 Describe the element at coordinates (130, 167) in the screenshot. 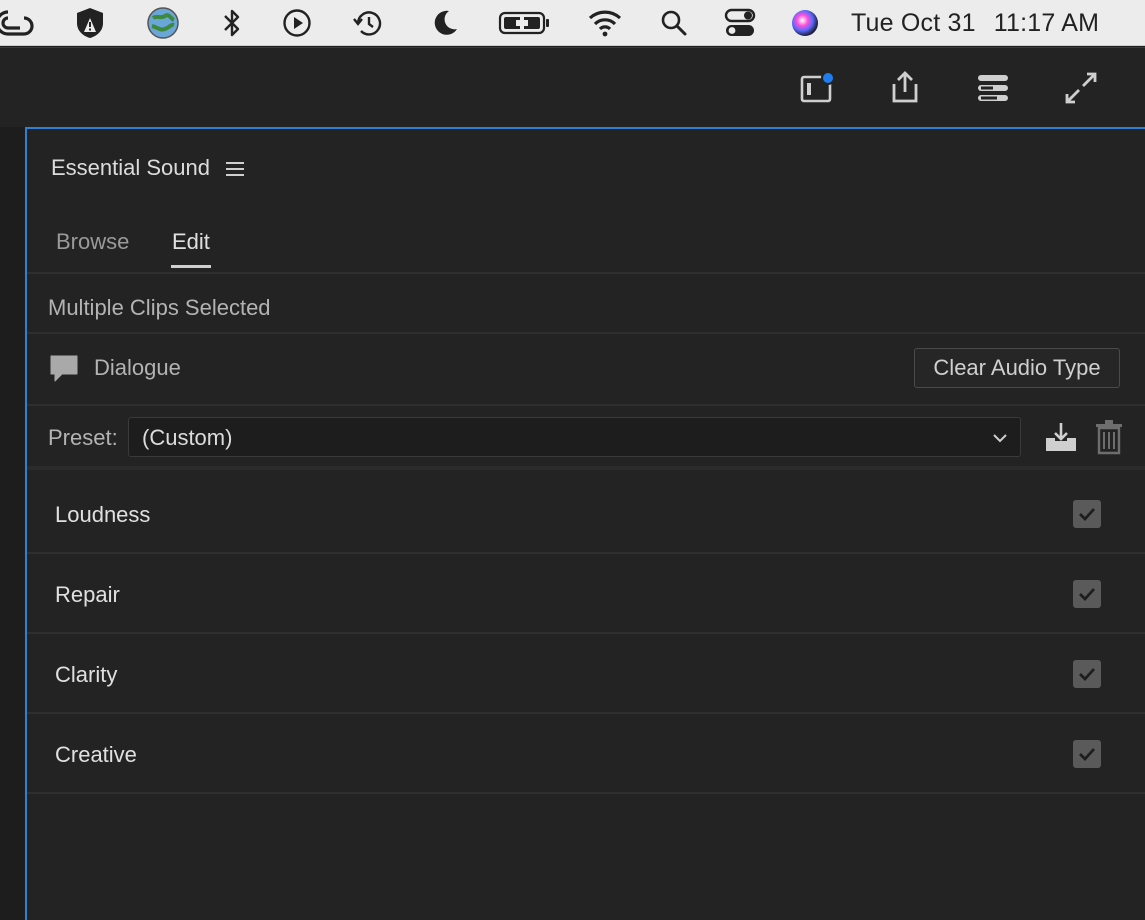

I see `panel-title: Essential Sound` at that location.